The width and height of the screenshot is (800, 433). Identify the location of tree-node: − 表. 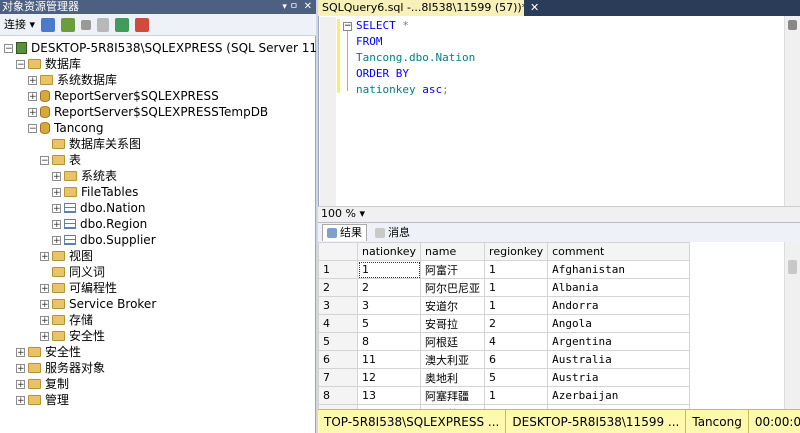
(60, 160).